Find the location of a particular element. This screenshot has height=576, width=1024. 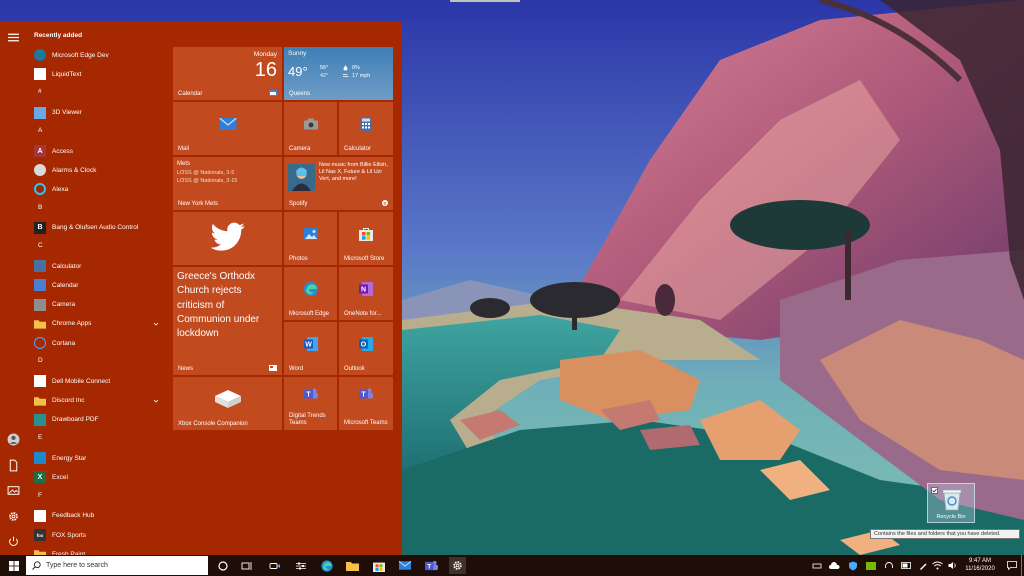

digital-trends-teams-tile: T Digital Trends Teams is located at coordinates (310, 403).